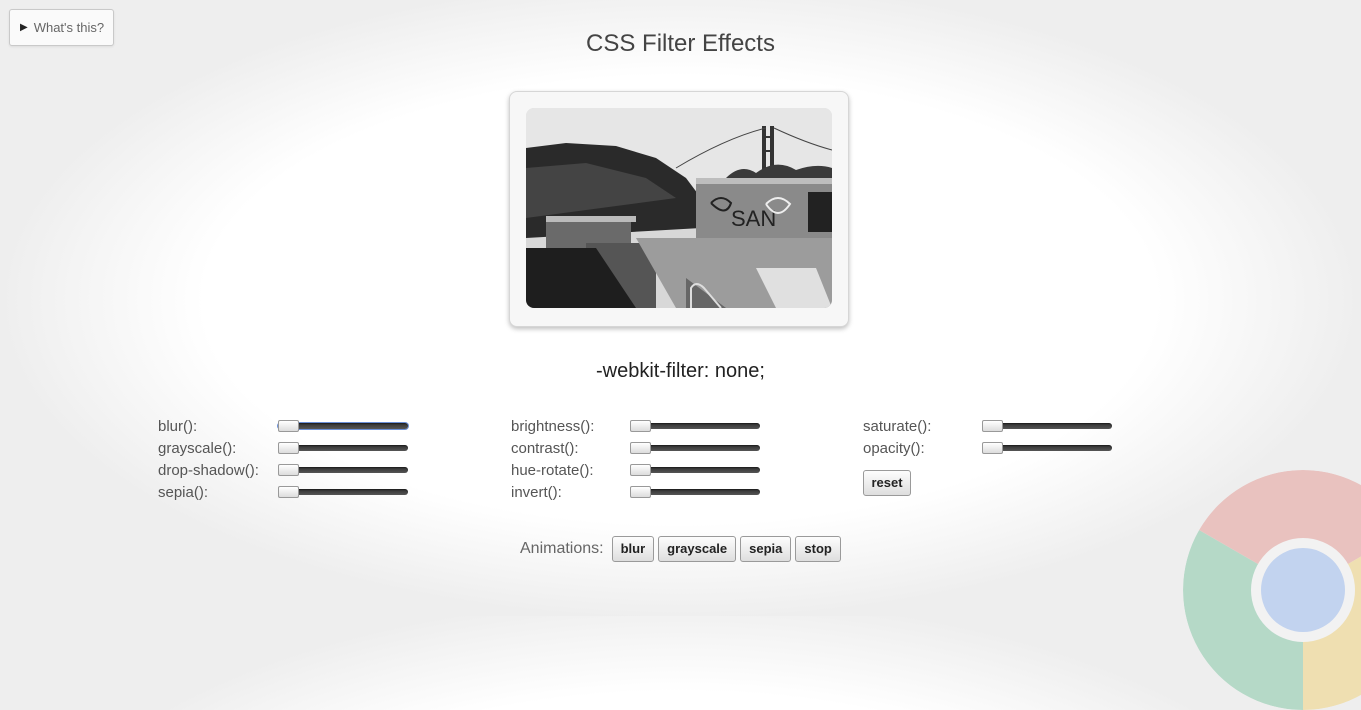 The image size is (1361, 710). I want to click on contrast-slider, so click(695, 448).